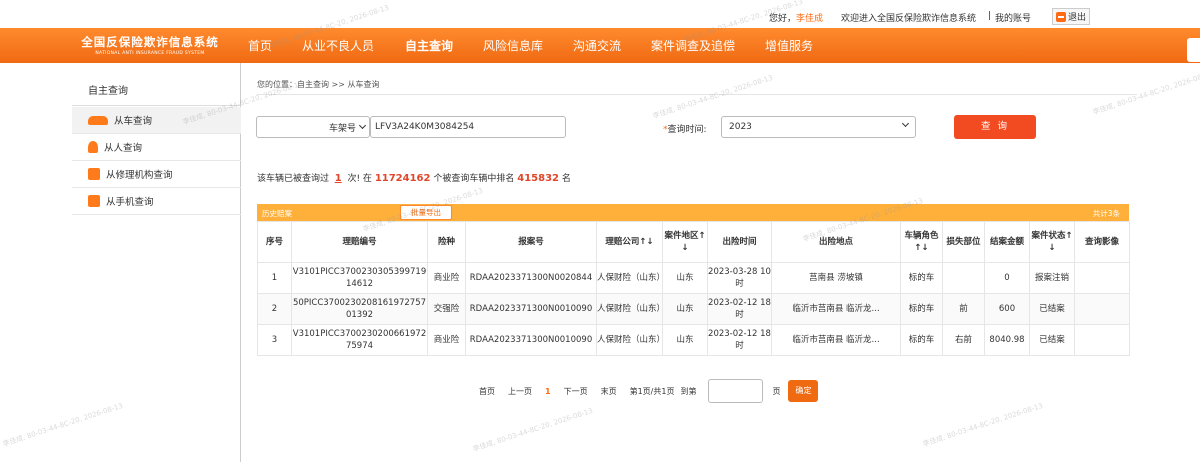 Image resolution: width=1200 pixels, height=462 pixels. What do you see at coordinates (487, 391) in the screenshot?
I see `pager-first: 首页` at bounding box center [487, 391].